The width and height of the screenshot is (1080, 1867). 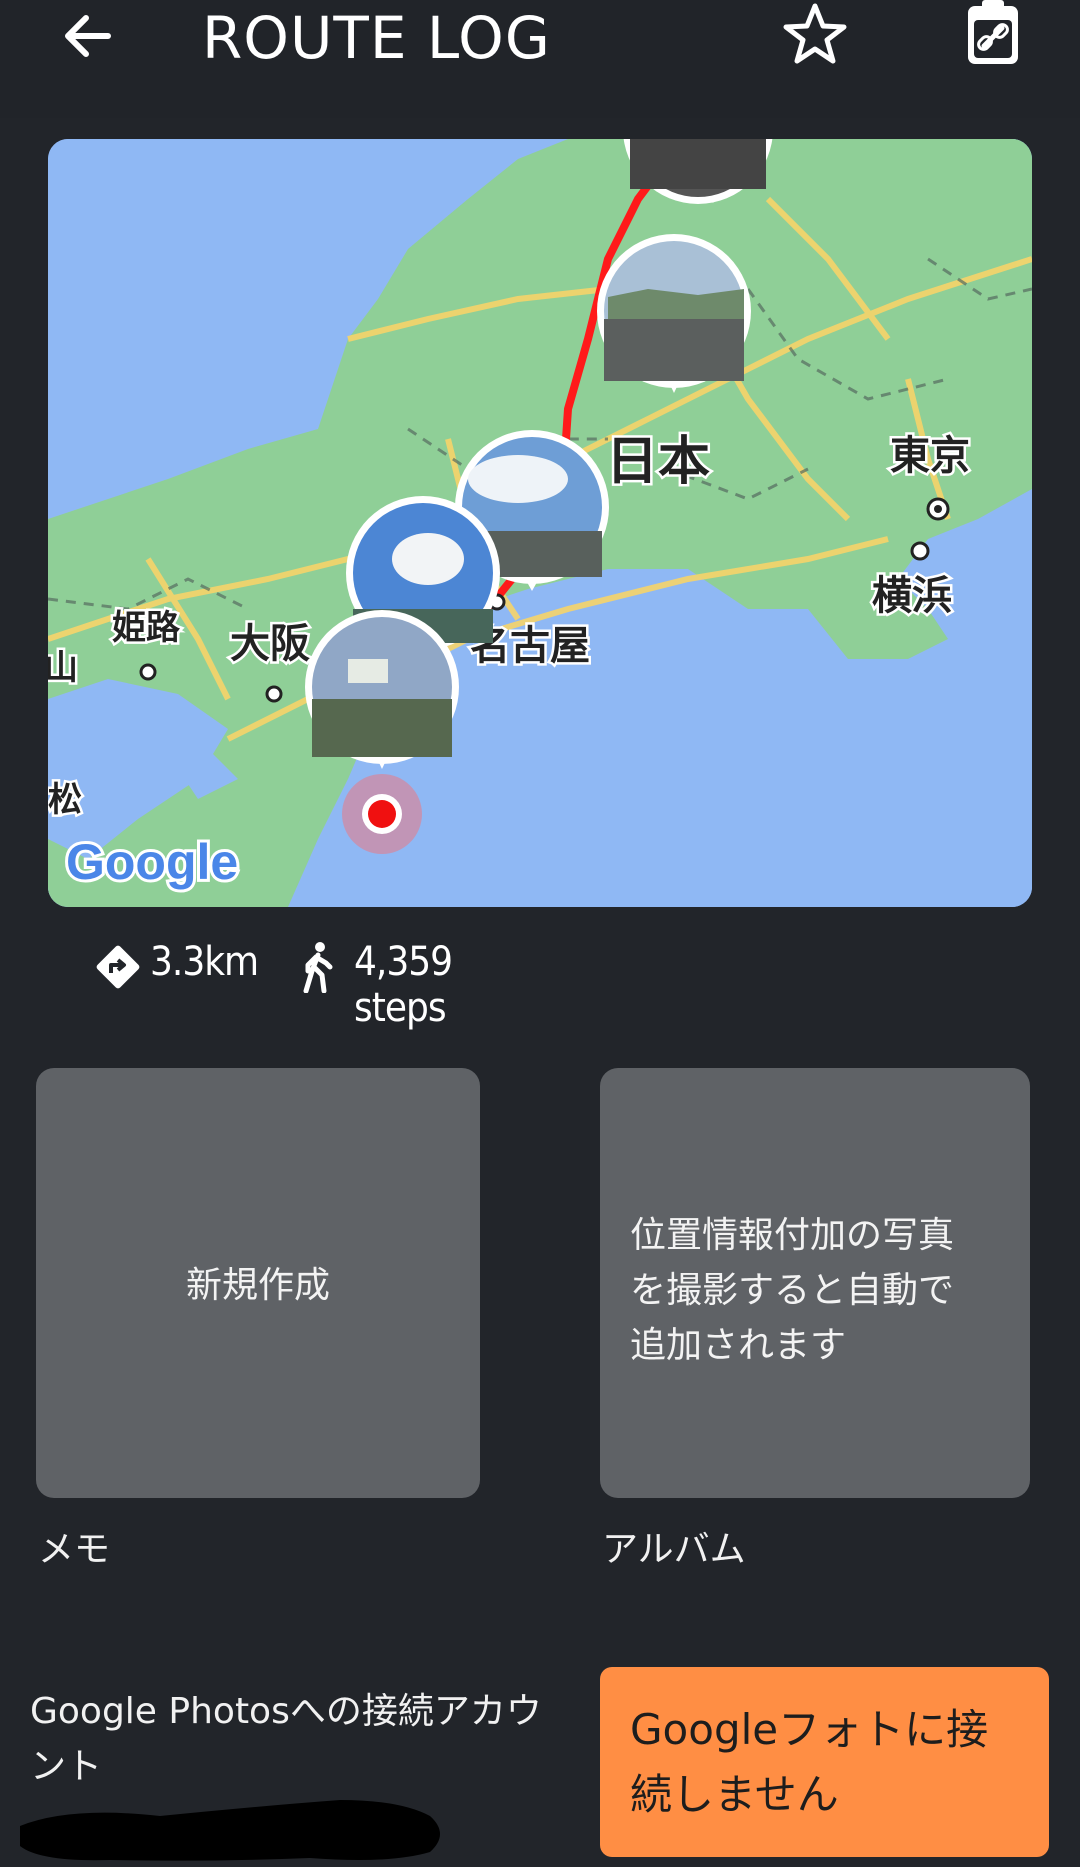 I want to click on memo-card: 新規作成, so click(x=258, y=1283).